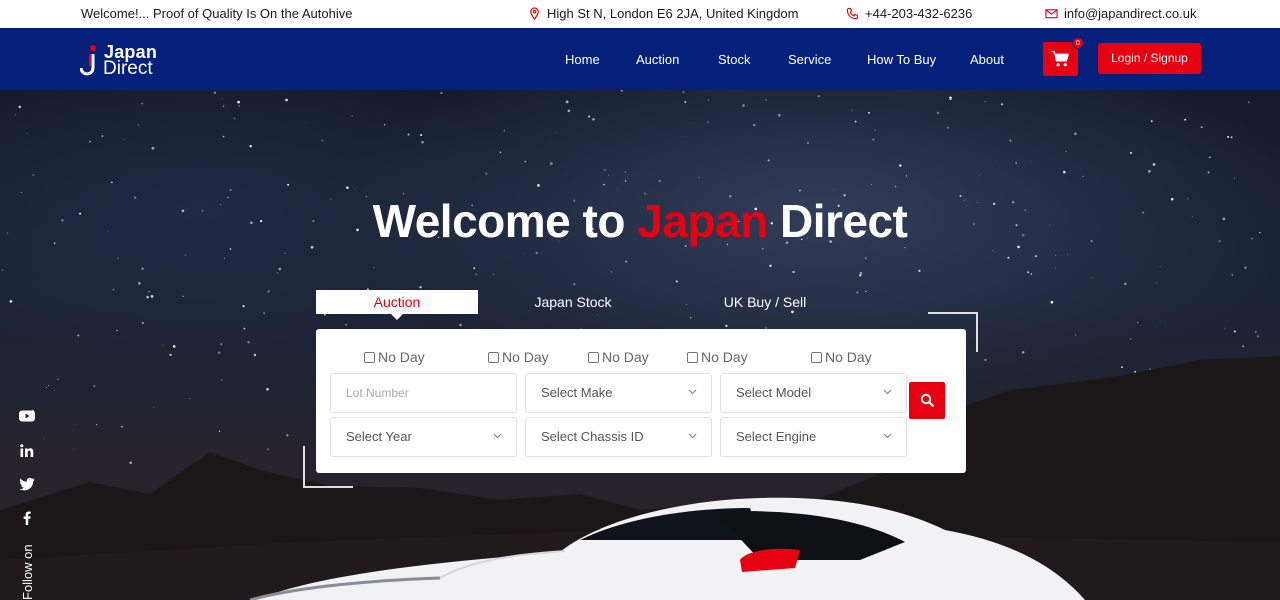  Describe the element at coordinates (1130, 13) in the screenshot. I see `email-text: info@japandirect.co.uk` at that location.